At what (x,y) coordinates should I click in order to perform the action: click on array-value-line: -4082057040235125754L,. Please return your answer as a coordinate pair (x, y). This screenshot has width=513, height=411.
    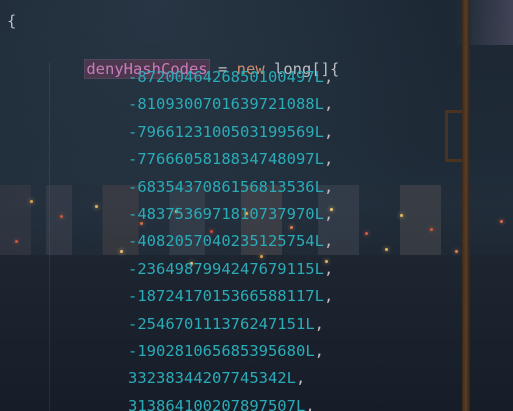
    Looking at the image, I should click on (230, 241).